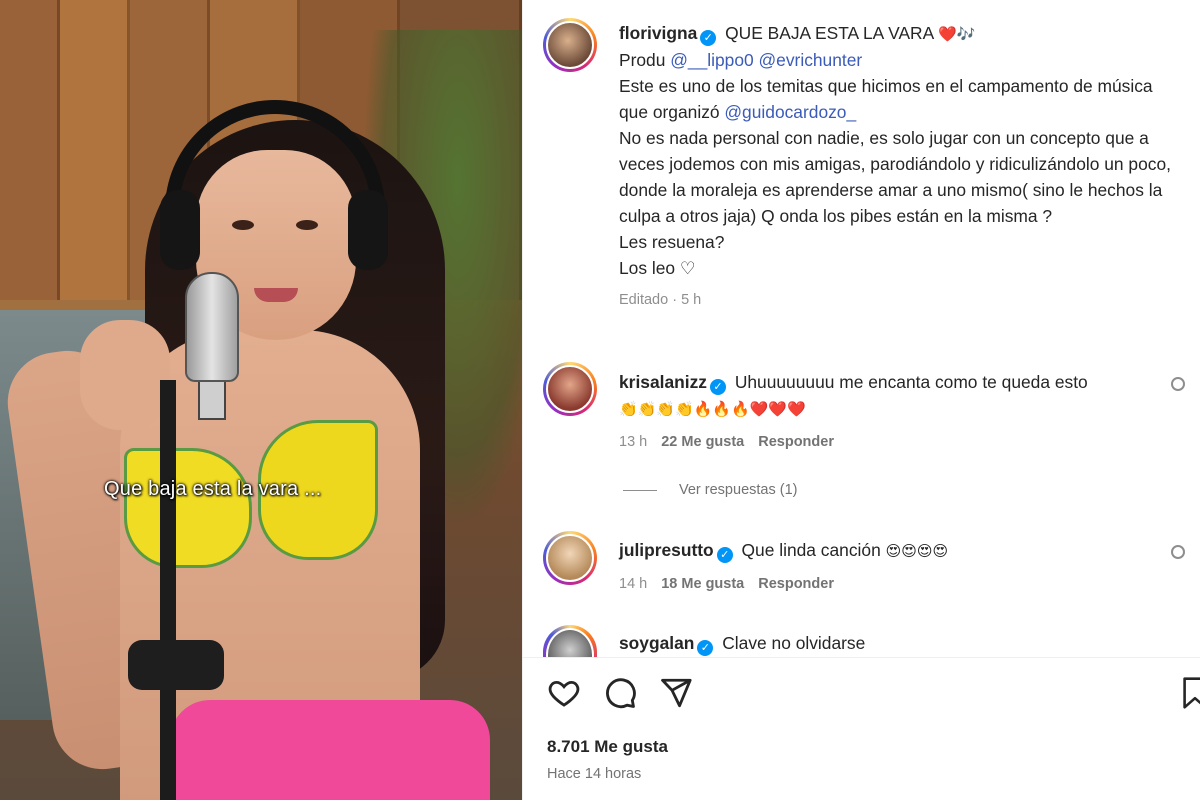 Image resolution: width=1200 pixels, height=800 pixels. What do you see at coordinates (829, 33) in the screenshot?
I see `post-title: QUE BAJA ESTA LA VARA` at bounding box center [829, 33].